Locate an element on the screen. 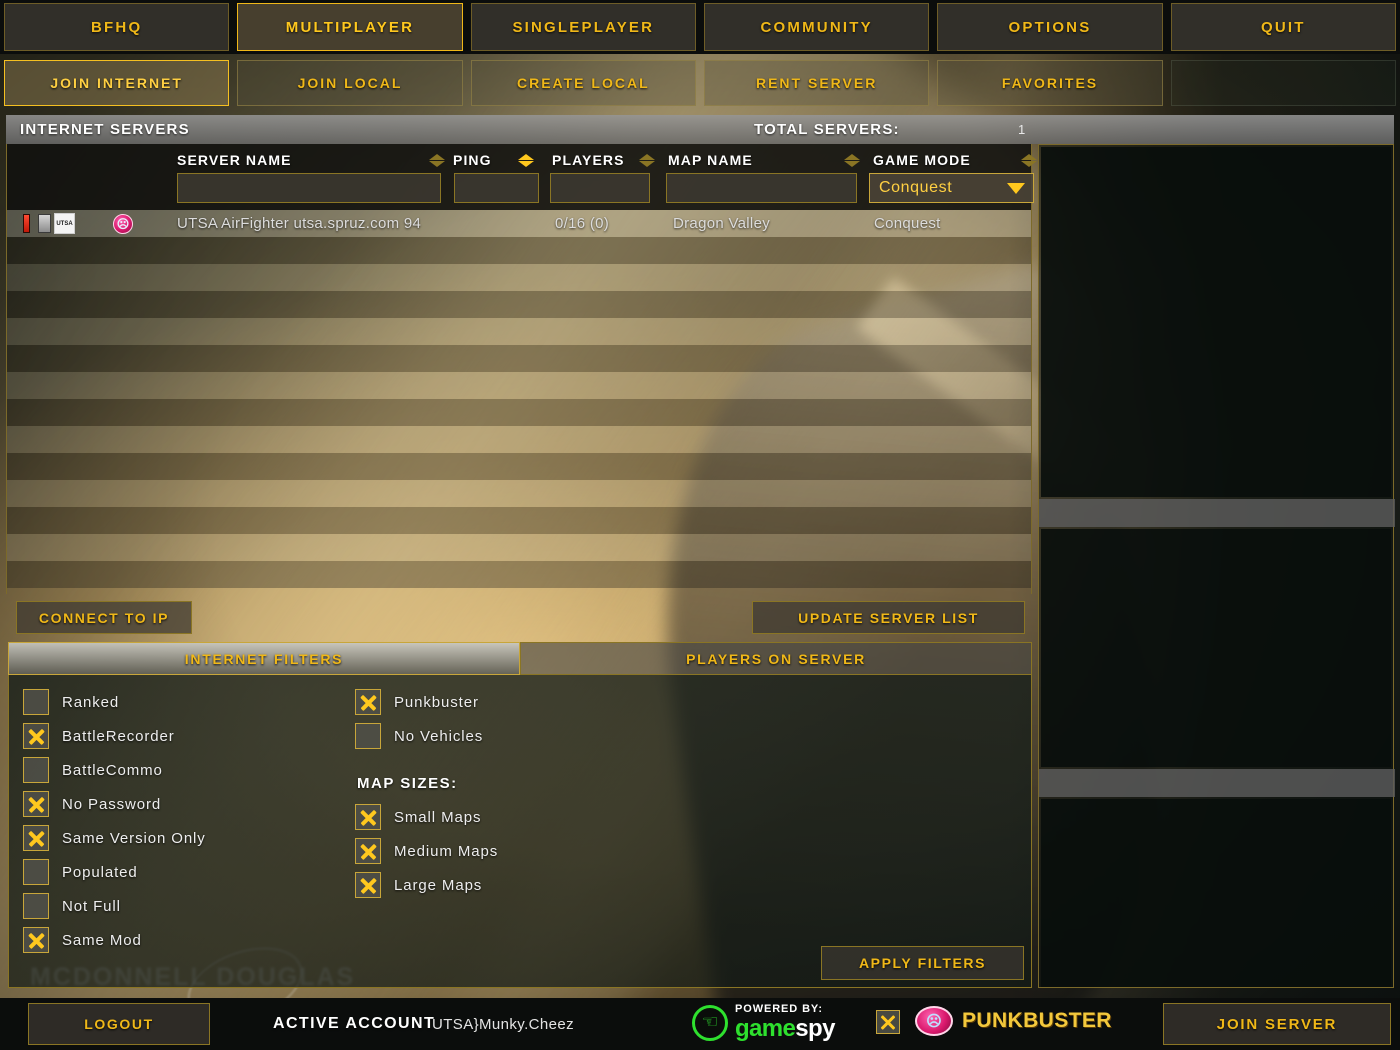 This screenshot has width=1400, height=1050. column-header-server-name: SERVER NAME is located at coordinates (234, 160).